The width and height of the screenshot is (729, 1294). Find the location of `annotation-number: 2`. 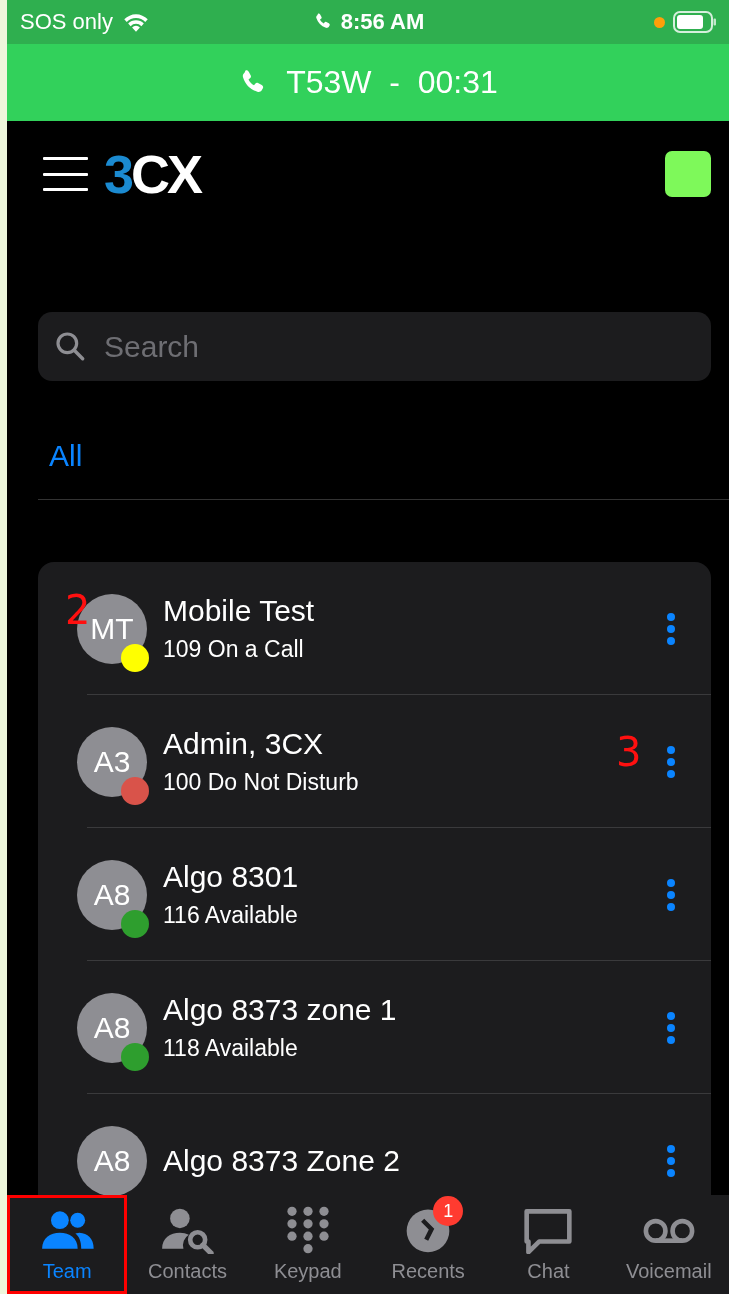

annotation-number: 2 is located at coordinates (78, 609).